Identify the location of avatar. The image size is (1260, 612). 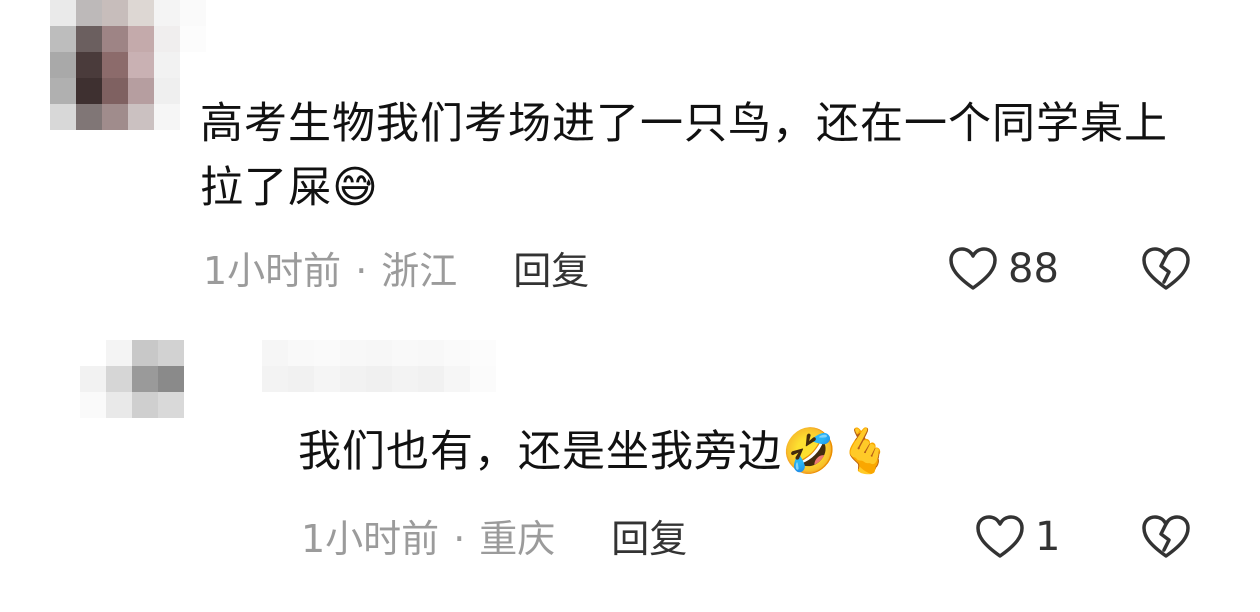
(128, 65).